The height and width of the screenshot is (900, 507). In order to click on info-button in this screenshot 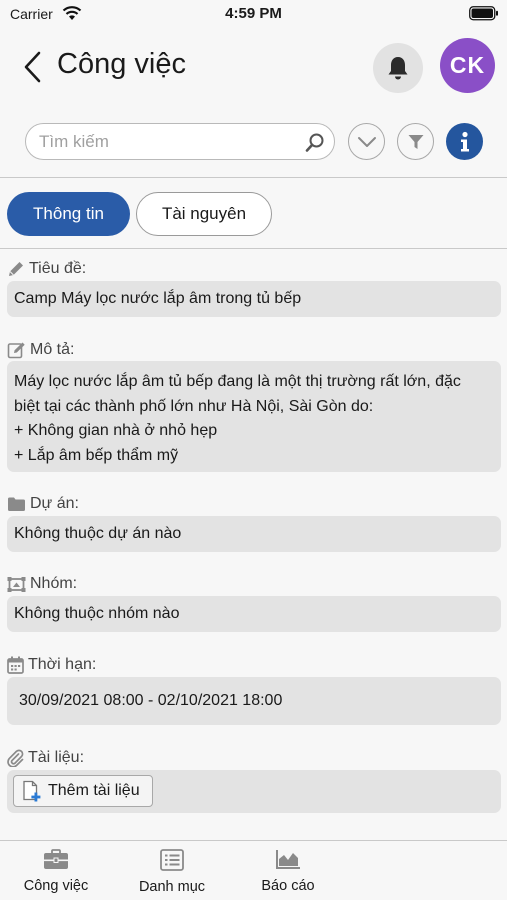, I will do `click(464, 141)`.